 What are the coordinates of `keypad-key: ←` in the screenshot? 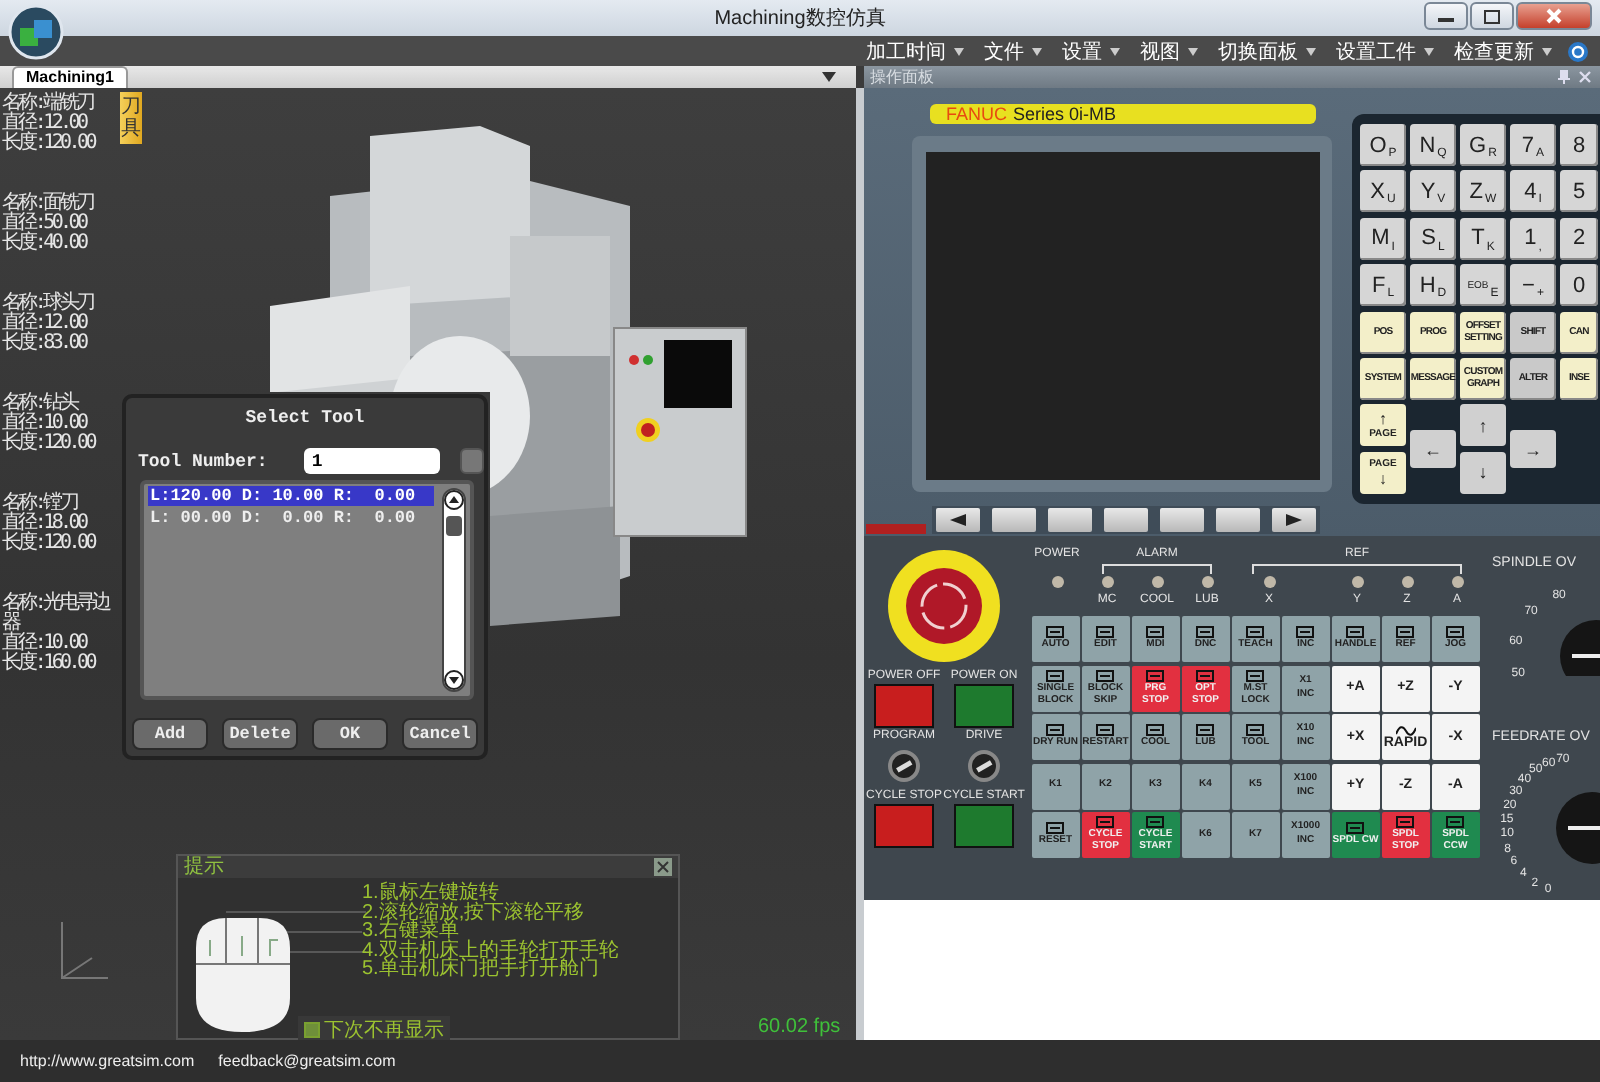 It's located at (1433, 449).